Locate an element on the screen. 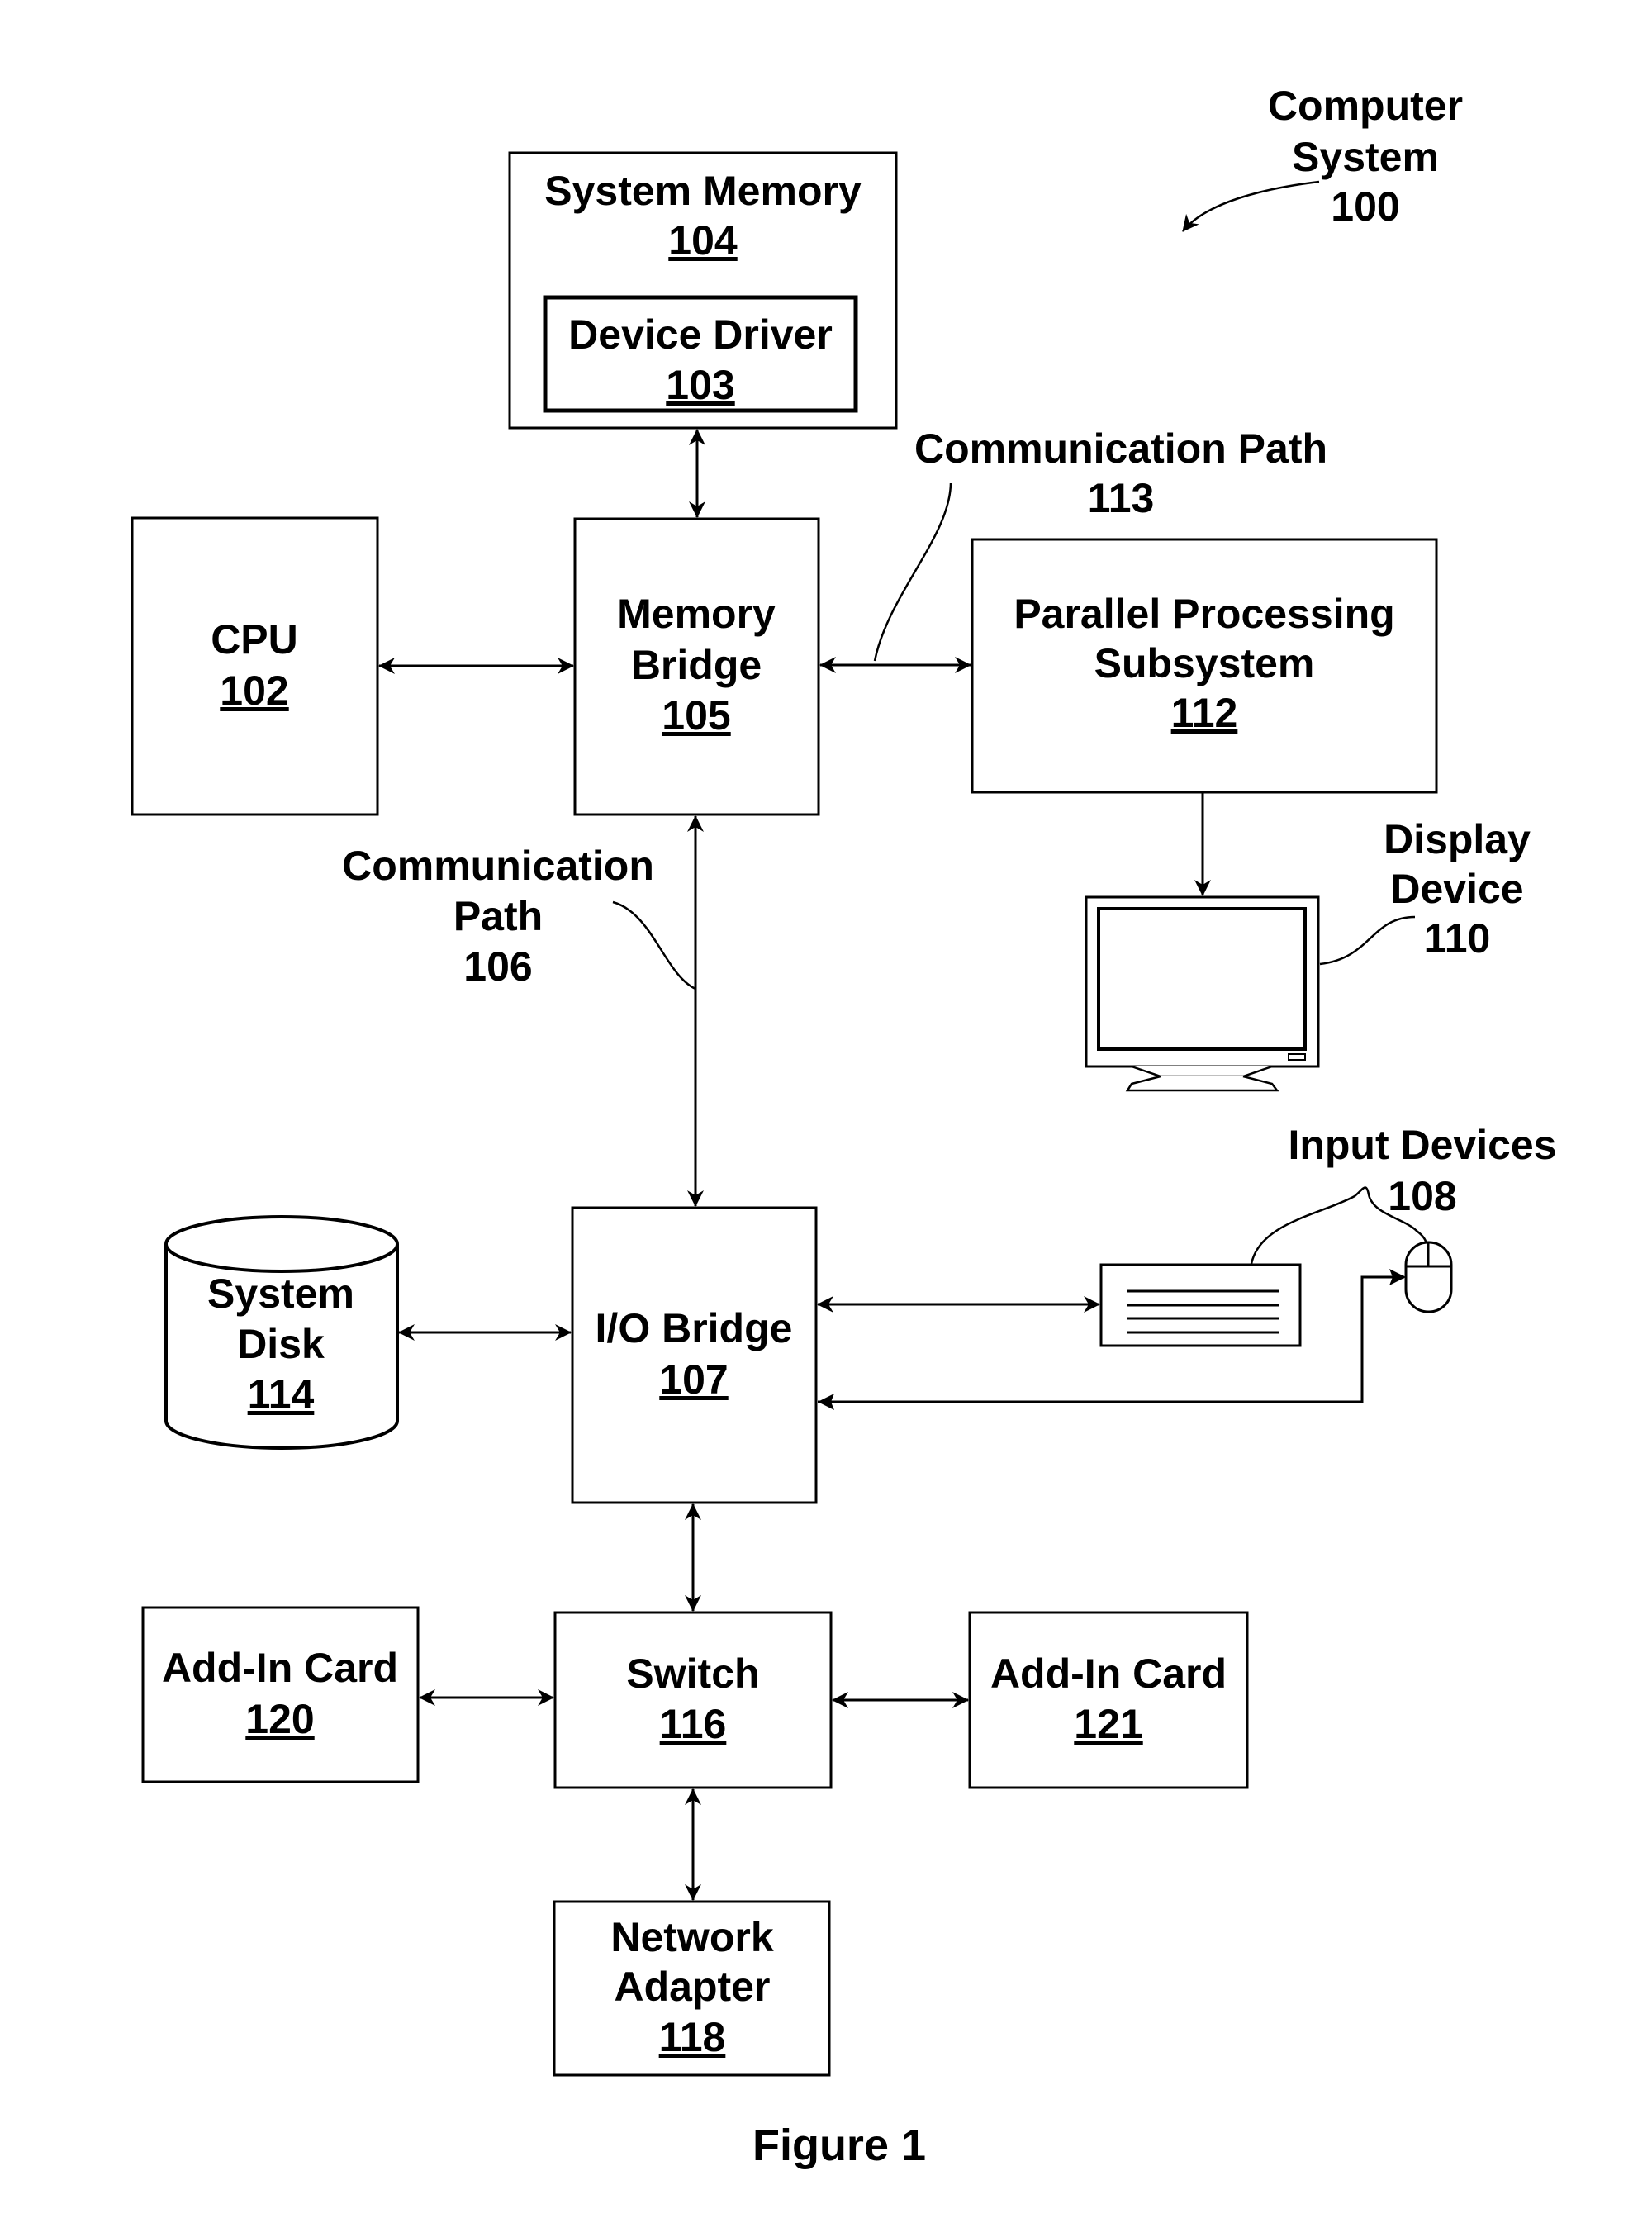 The height and width of the screenshot is (2237, 1652). device-driver-label: Device Driver is located at coordinates (700, 334).